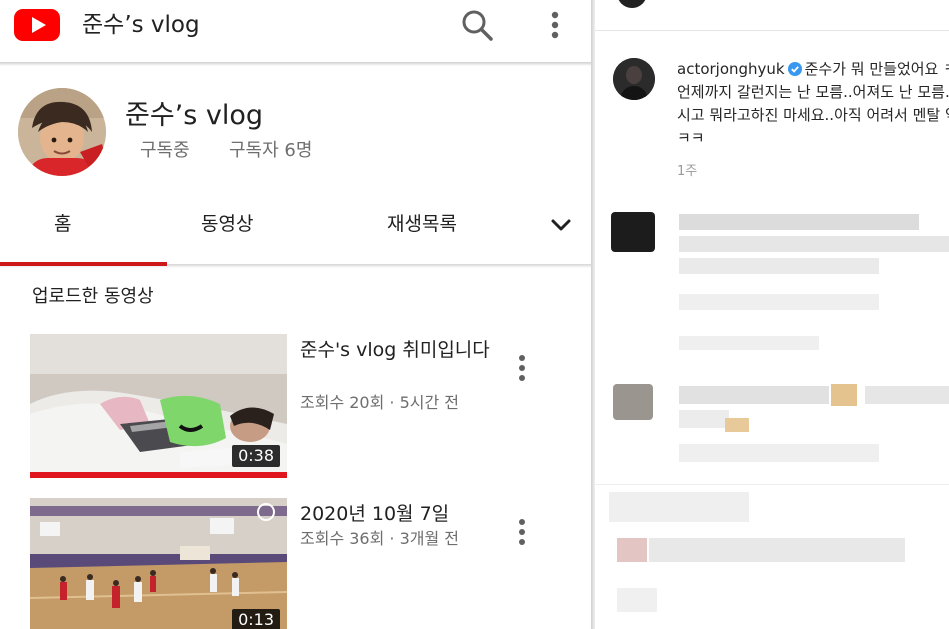 The image size is (949, 629). I want to click on active-tab-indicator, so click(83, 264).